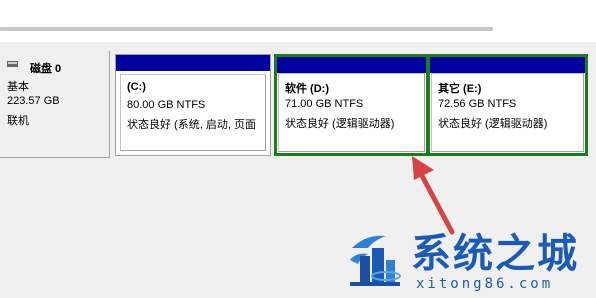 The width and height of the screenshot is (596, 298). I want to click on partition-body: 软件 (D:) 71.00 GB NTFS 状态良好 (逻辑驱动器), so click(351, 112).